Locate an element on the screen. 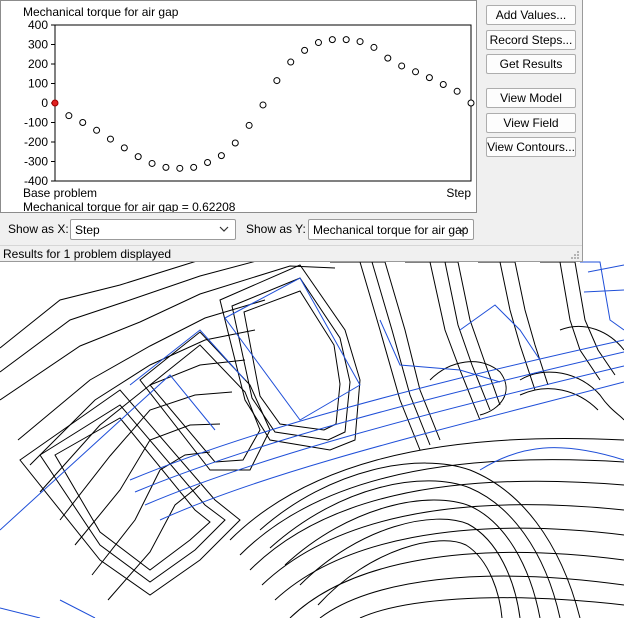 Image resolution: width=624 pixels, height=618 pixels. y-tick-label: 100 is located at coordinates (38, 84).